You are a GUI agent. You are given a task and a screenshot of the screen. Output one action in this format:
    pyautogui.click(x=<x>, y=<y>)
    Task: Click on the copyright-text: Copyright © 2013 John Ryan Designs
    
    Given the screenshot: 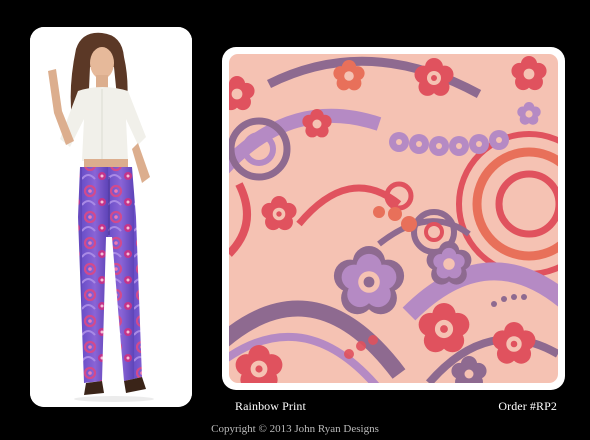 What is the action you would take?
    pyautogui.click(x=295, y=429)
    